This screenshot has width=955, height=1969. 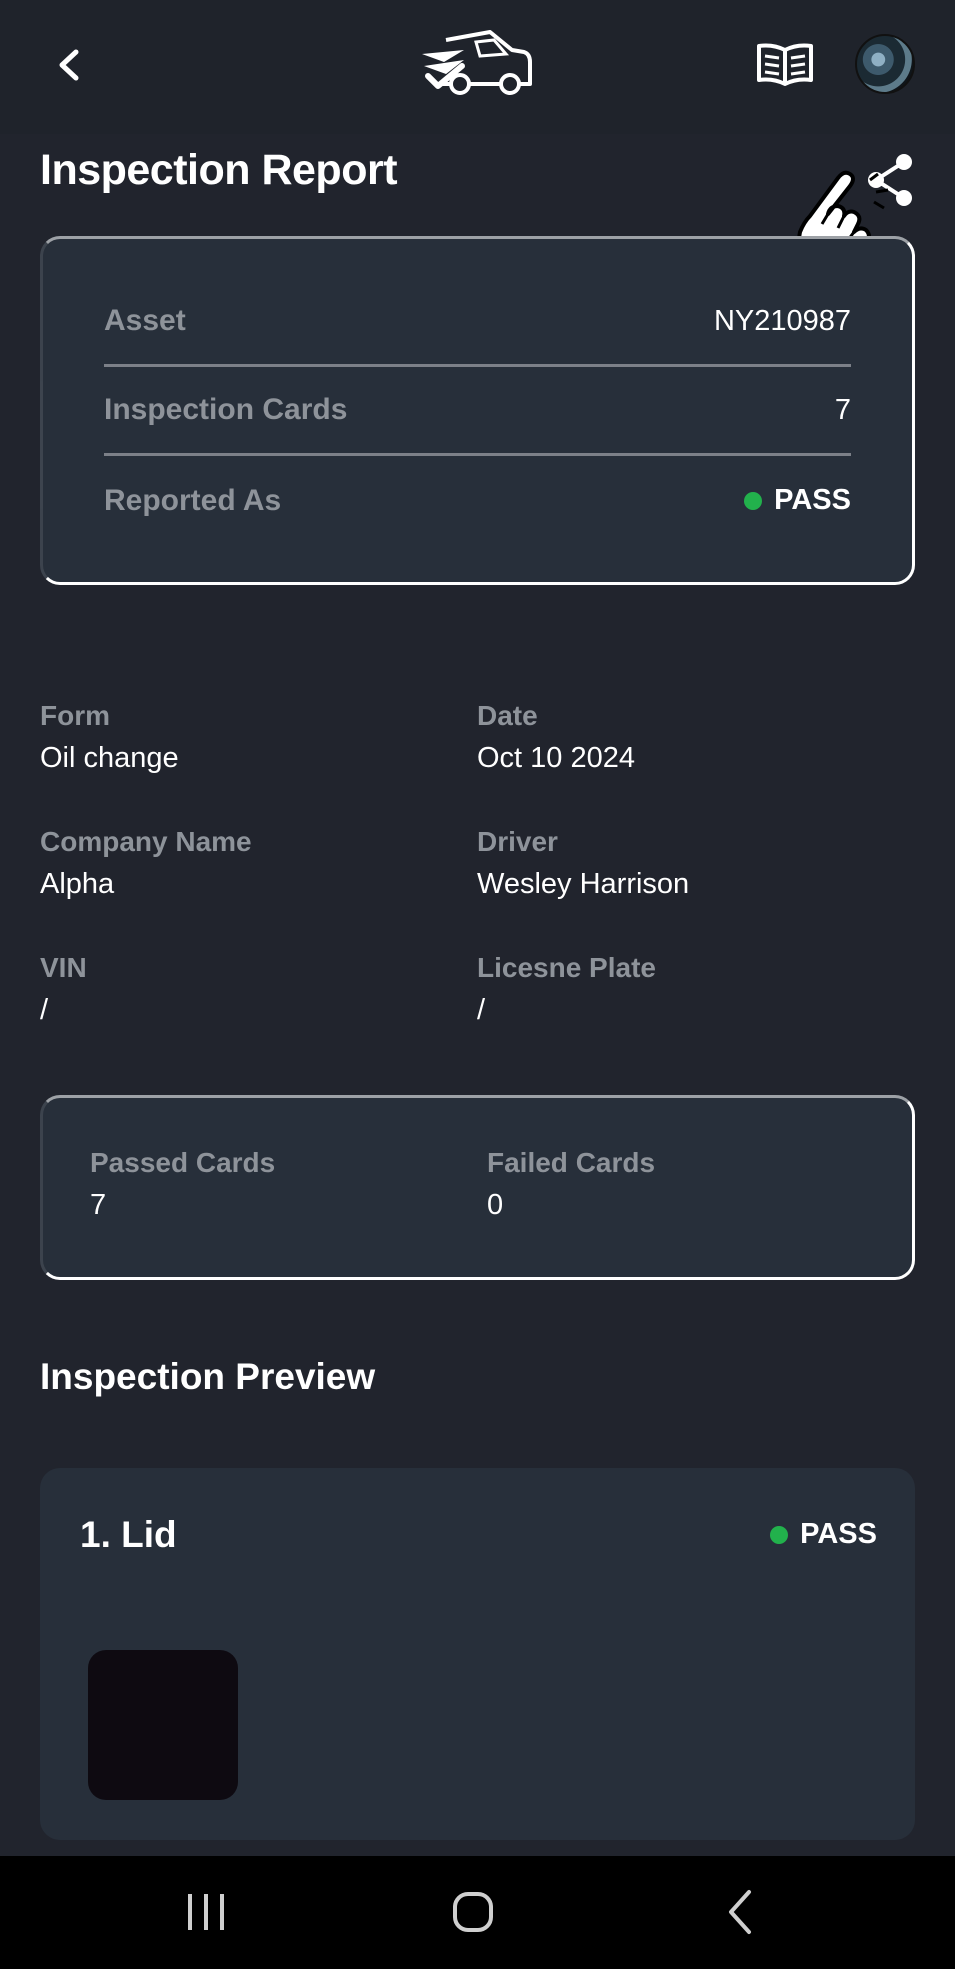 What do you see at coordinates (556, 737) in the screenshot?
I see `date-field: Date Oct 10 2024` at bounding box center [556, 737].